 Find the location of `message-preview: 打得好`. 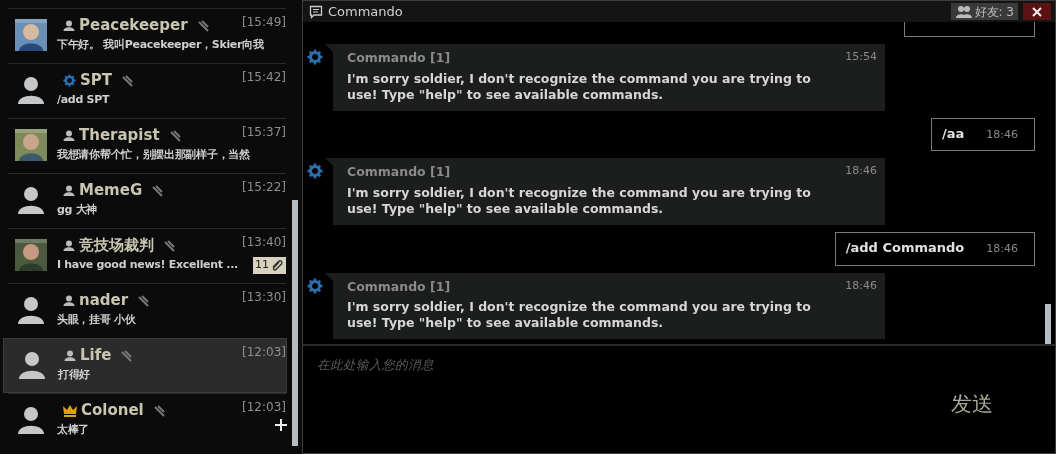

message-preview: 打得好 is located at coordinates (74, 375).